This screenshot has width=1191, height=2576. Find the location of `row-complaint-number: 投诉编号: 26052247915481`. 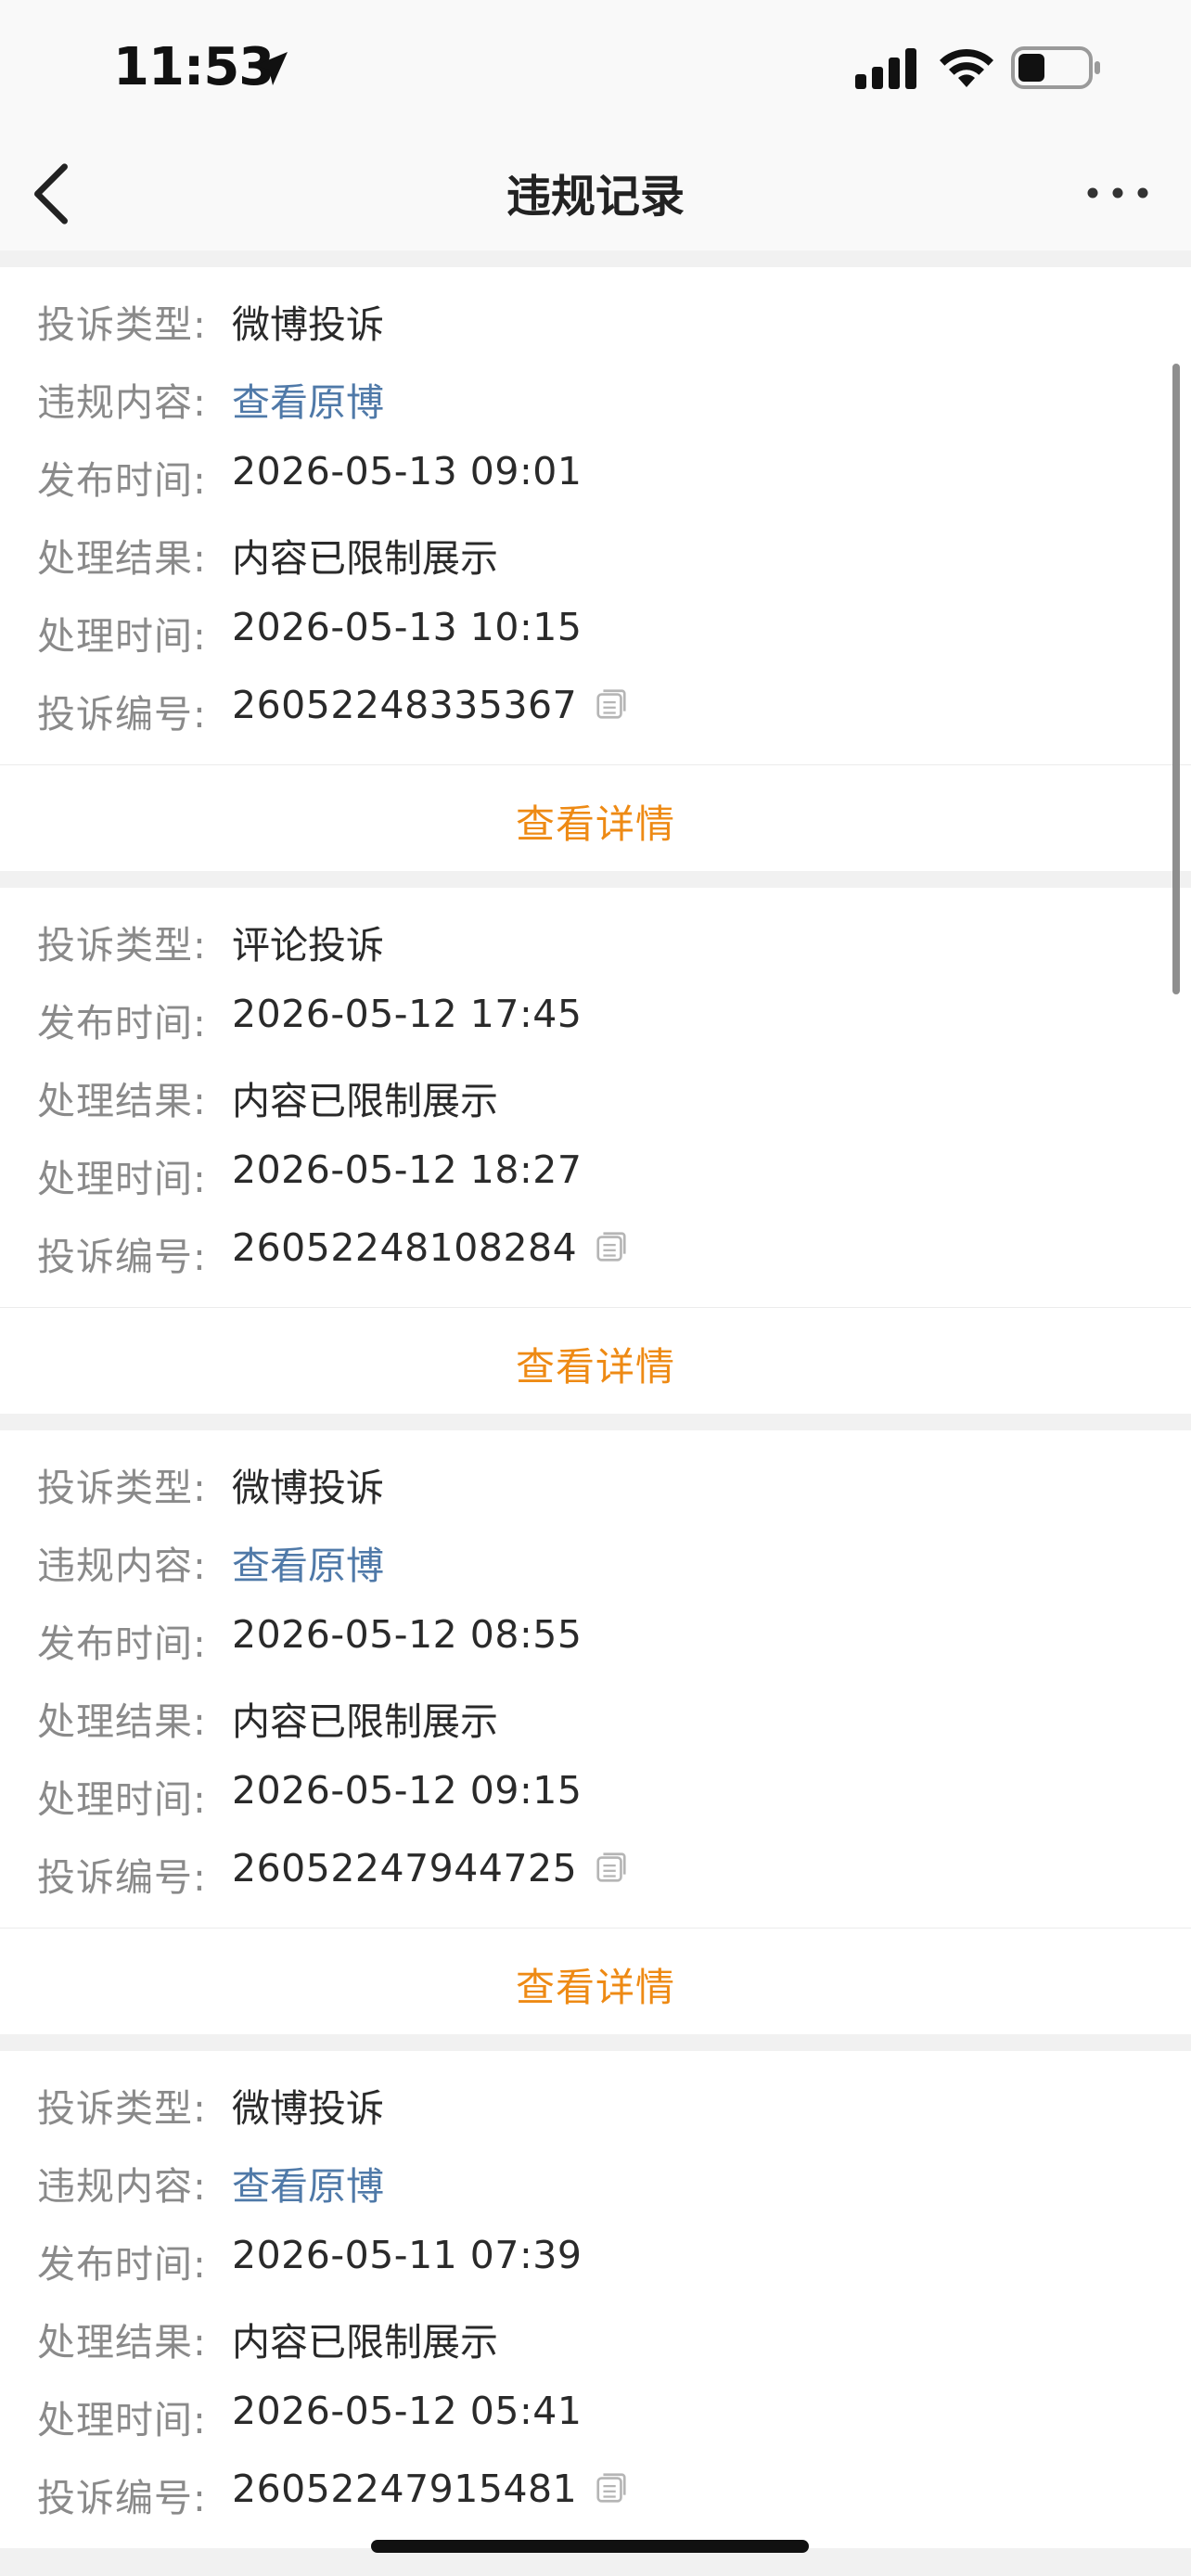

row-complaint-number: 投诉编号: 26052247915481 is located at coordinates (595, 2489).